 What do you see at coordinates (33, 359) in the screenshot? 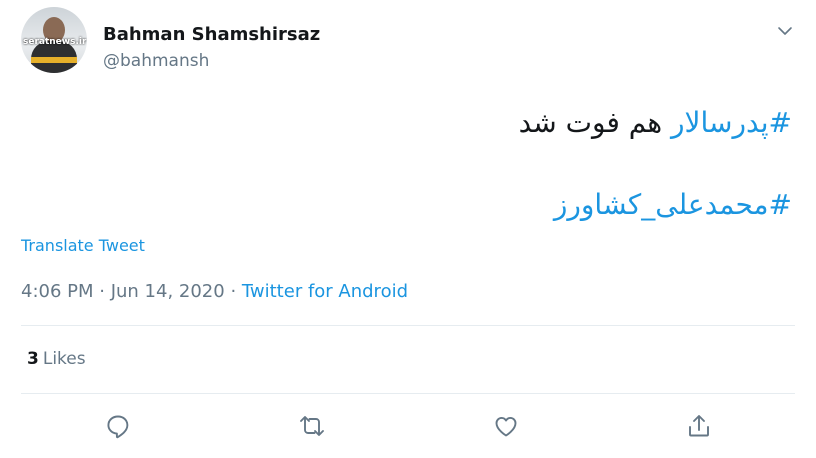
I see `likes-count: 3` at bounding box center [33, 359].